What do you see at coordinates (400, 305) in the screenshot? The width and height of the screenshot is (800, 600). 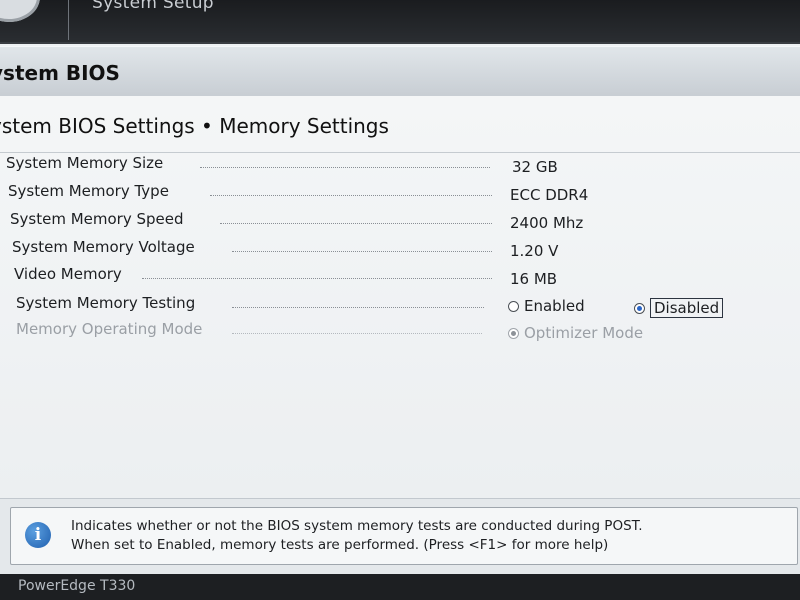 I see `setting-row-memory-testing: System Memory Testing Enabled Disabled` at bounding box center [400, 305].